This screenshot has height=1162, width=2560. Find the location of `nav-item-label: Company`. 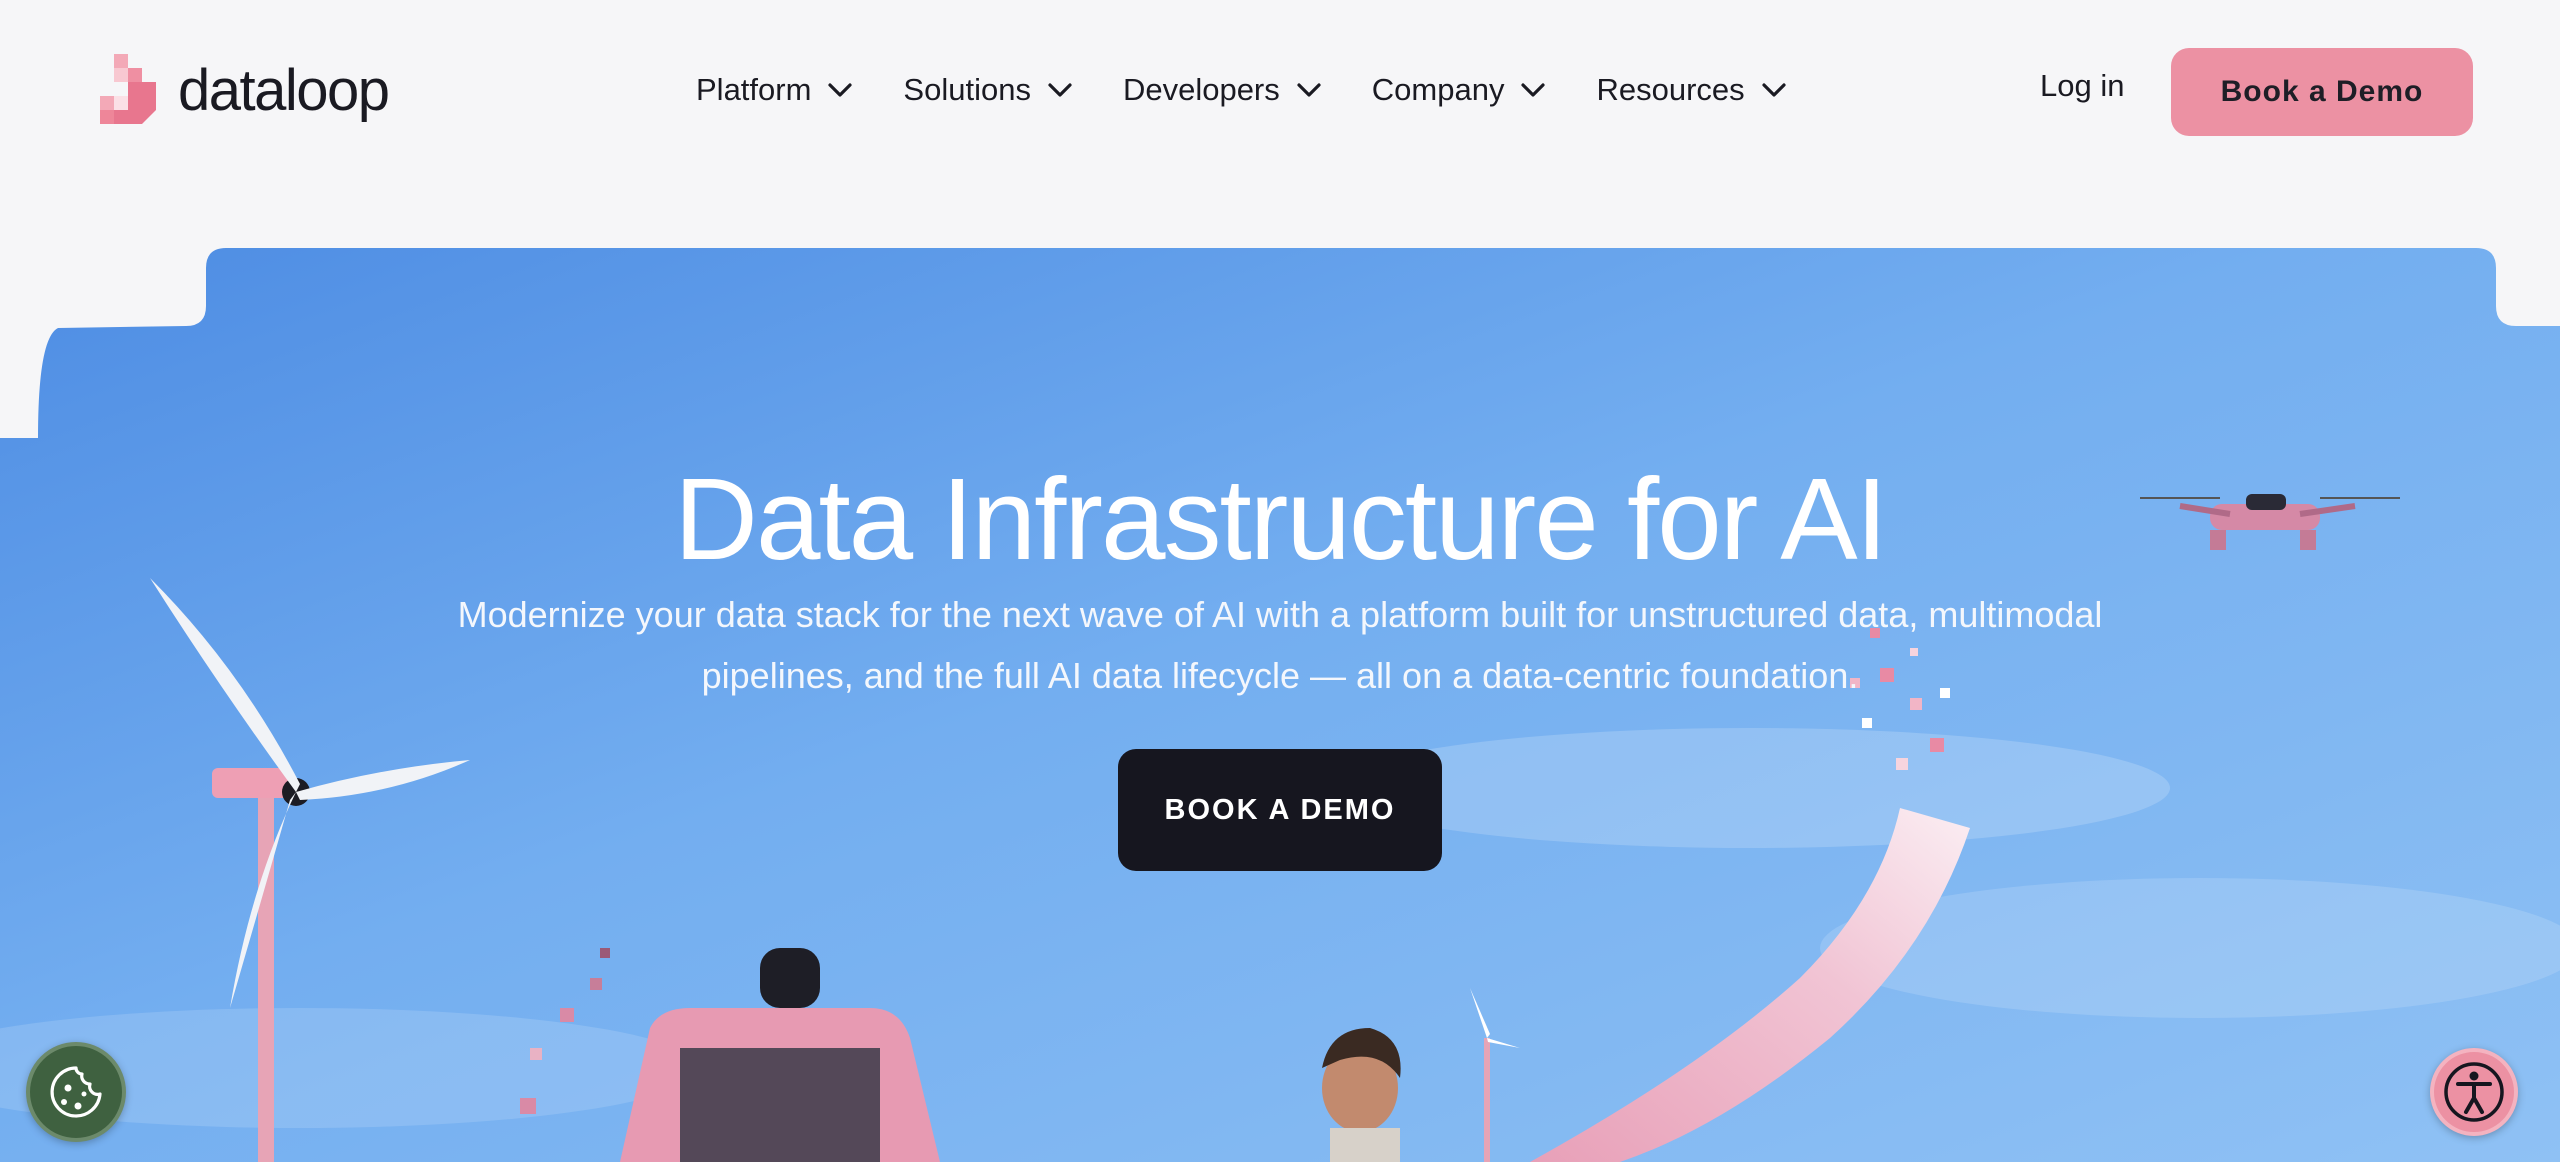

nav-item-label: Company is located at coordinates (1438, 89).